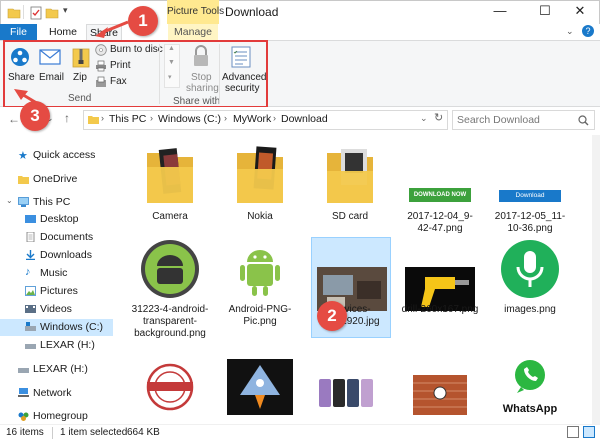  Describe the element at coordinates (143, 21) in the screenshot. I see `step-marker-1: 1` at that location.